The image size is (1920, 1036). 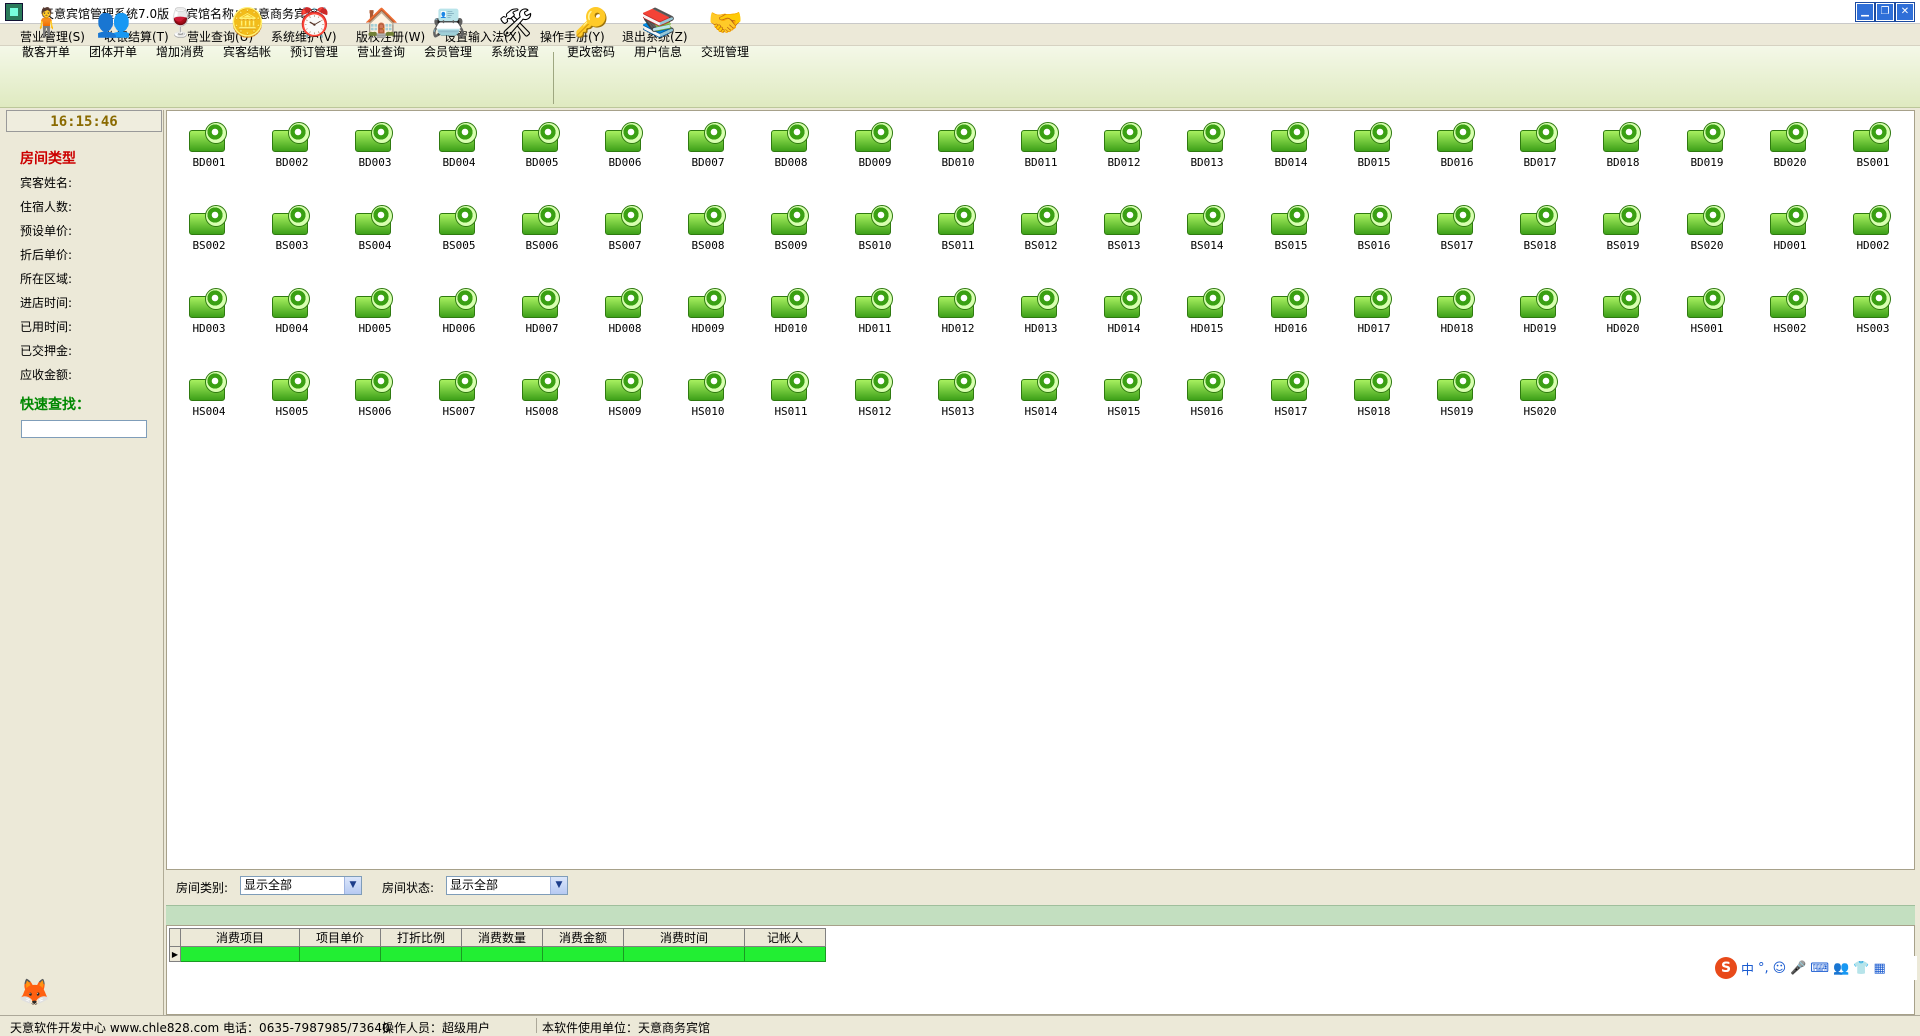 What do you see at coordinates (1291, 148) in the screenshot?
I see `room-tile: BD014` at bounding box center [1291, 148].